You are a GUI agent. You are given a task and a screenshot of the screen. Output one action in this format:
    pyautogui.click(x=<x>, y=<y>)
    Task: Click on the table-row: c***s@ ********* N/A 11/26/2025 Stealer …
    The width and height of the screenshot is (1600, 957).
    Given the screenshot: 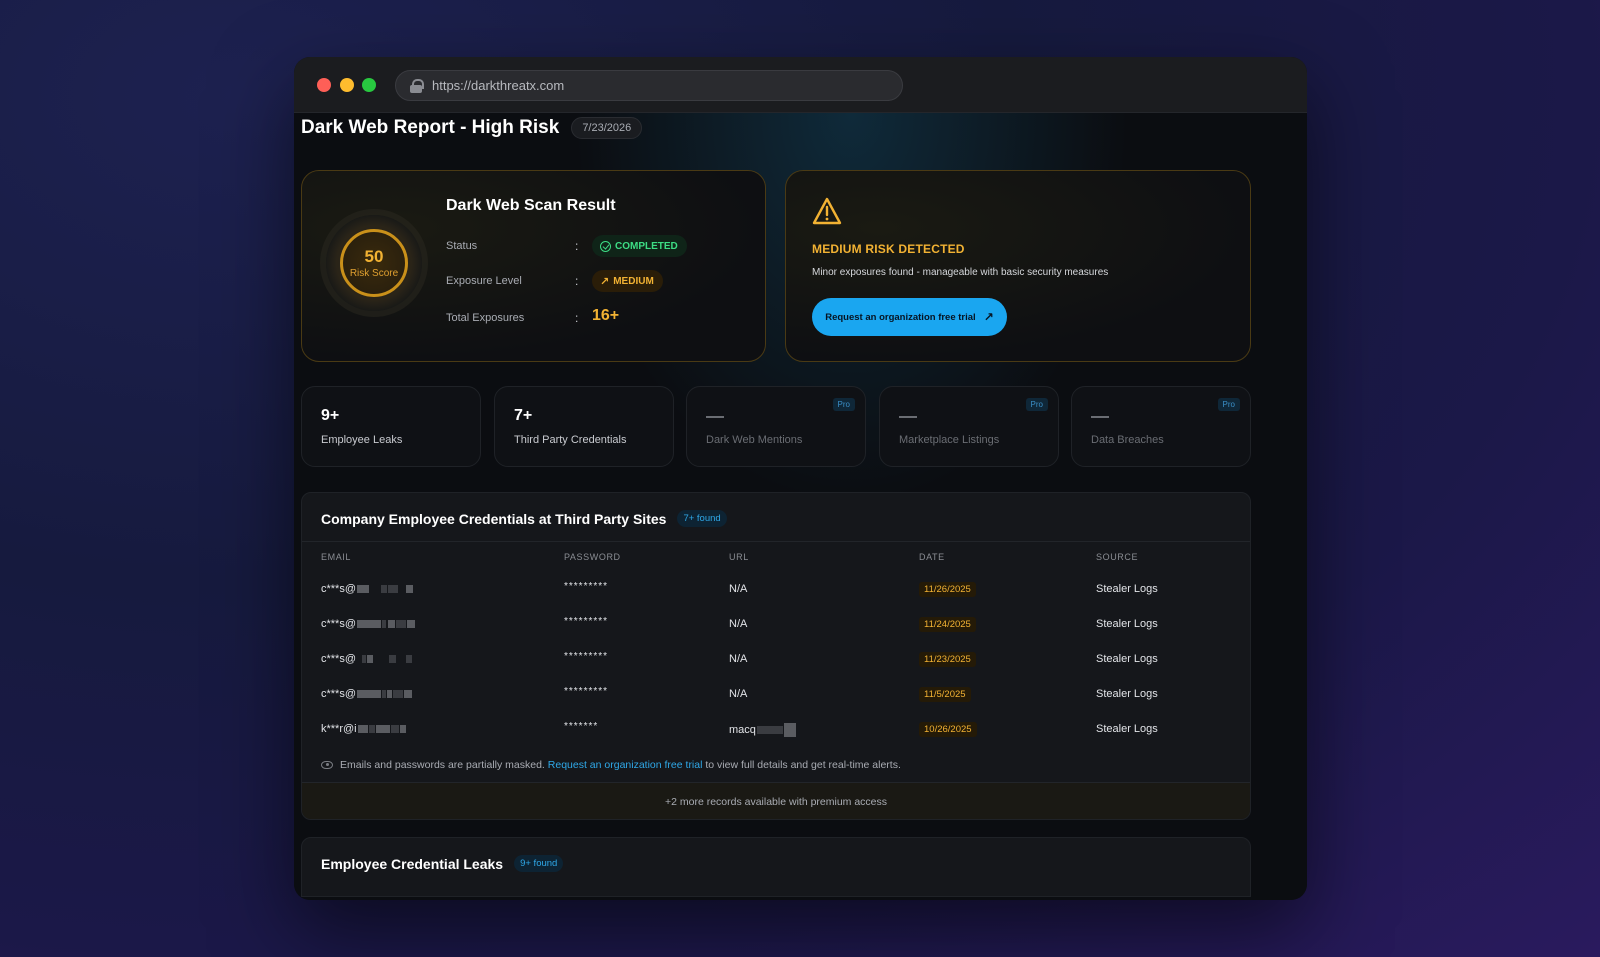 What is the action you would take?
    pyautogui.click(x=776, y=590)
    